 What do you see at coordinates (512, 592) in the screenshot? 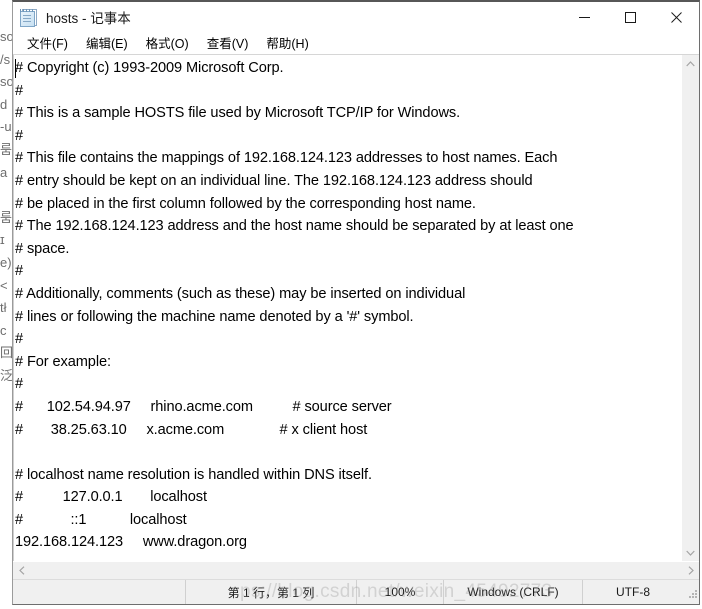
I see `status-line-ending: Windows (CRLF)` at bounding box center [512, 592].